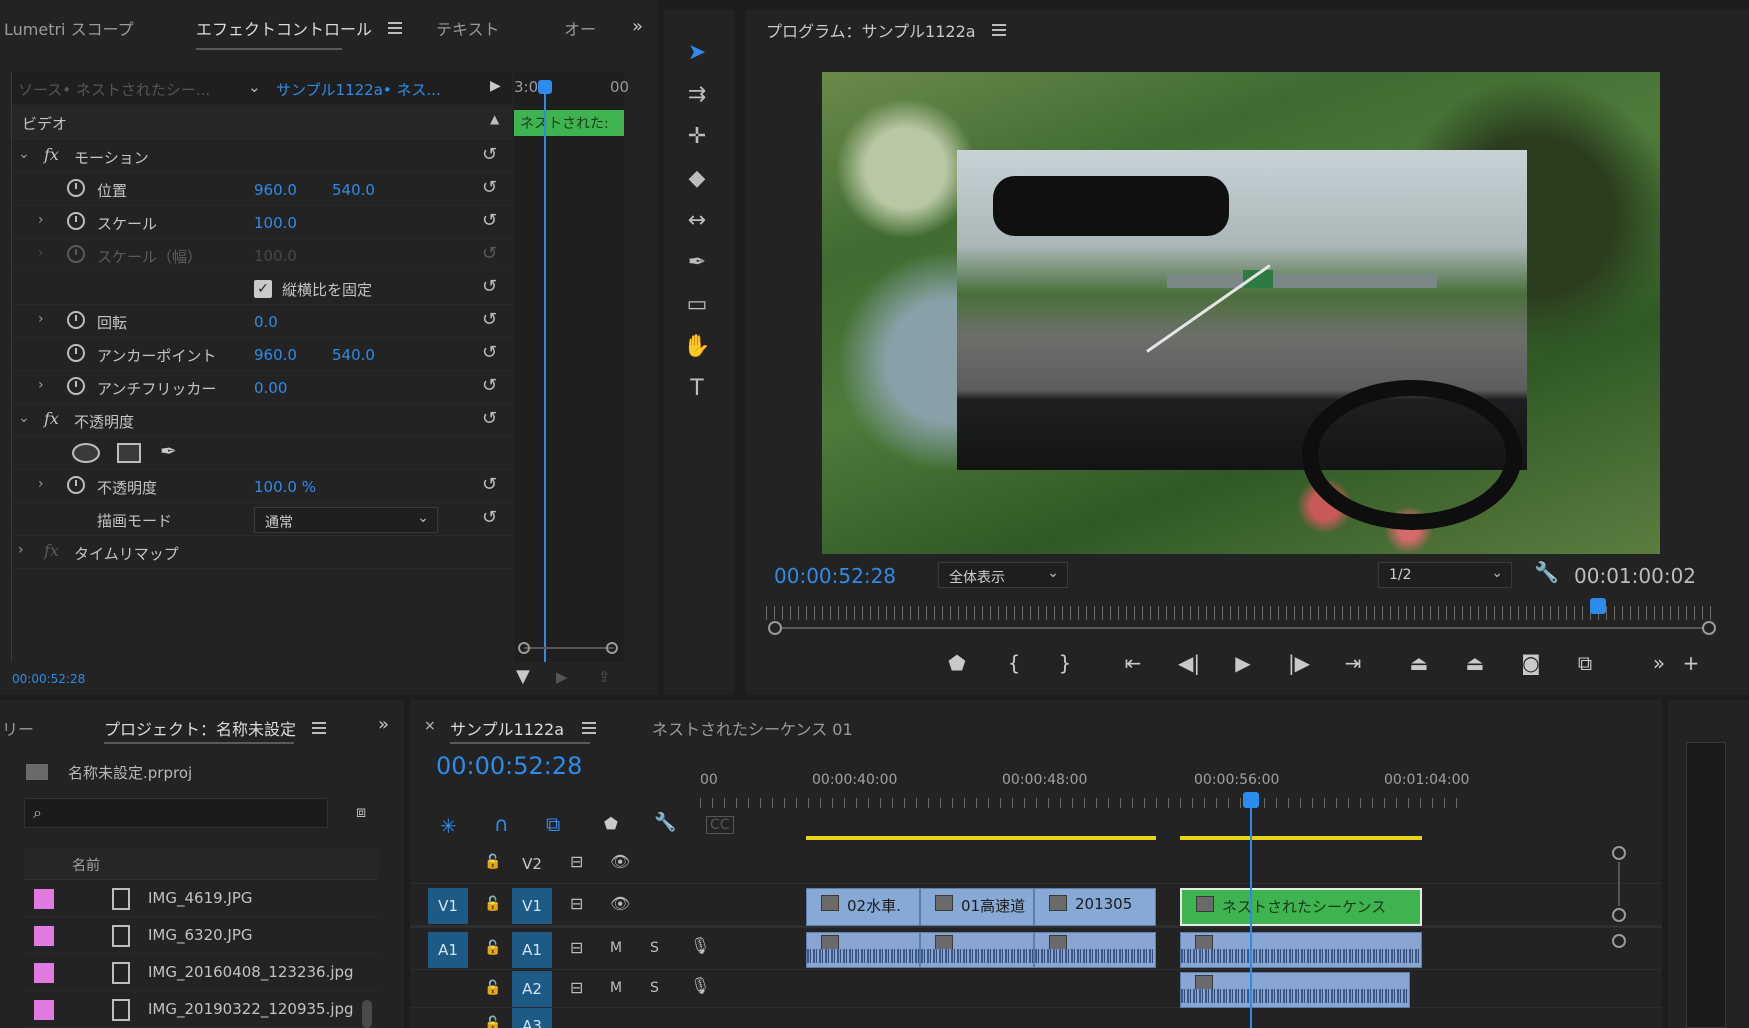  I want to click on resolution-dropdown: 1/2 ⌄, so click(1445, 575).